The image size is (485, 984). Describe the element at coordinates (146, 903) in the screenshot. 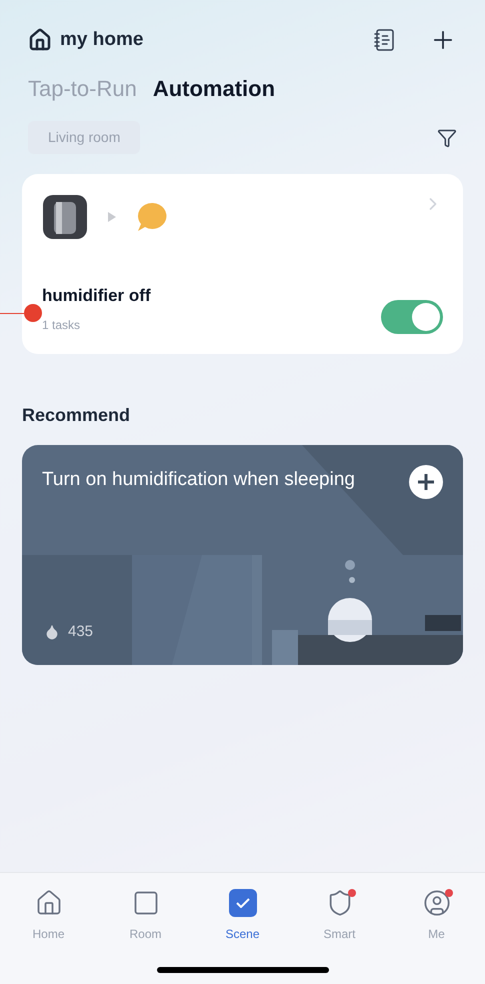

I see `room-icon` at that location.